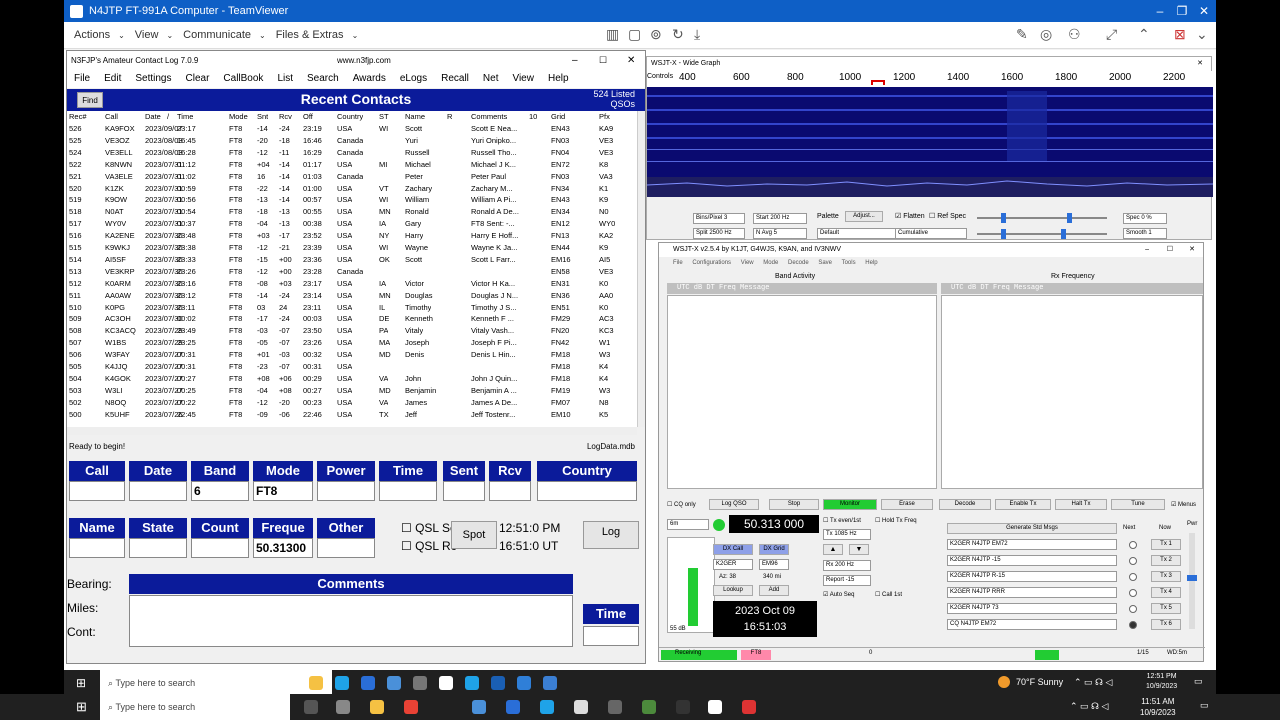 This screenshot has height=720, width=1280. Describe the element at coordinates (719, 233) in the screenshot. I see `split-spinner: Split 2500 Hz` at that location.